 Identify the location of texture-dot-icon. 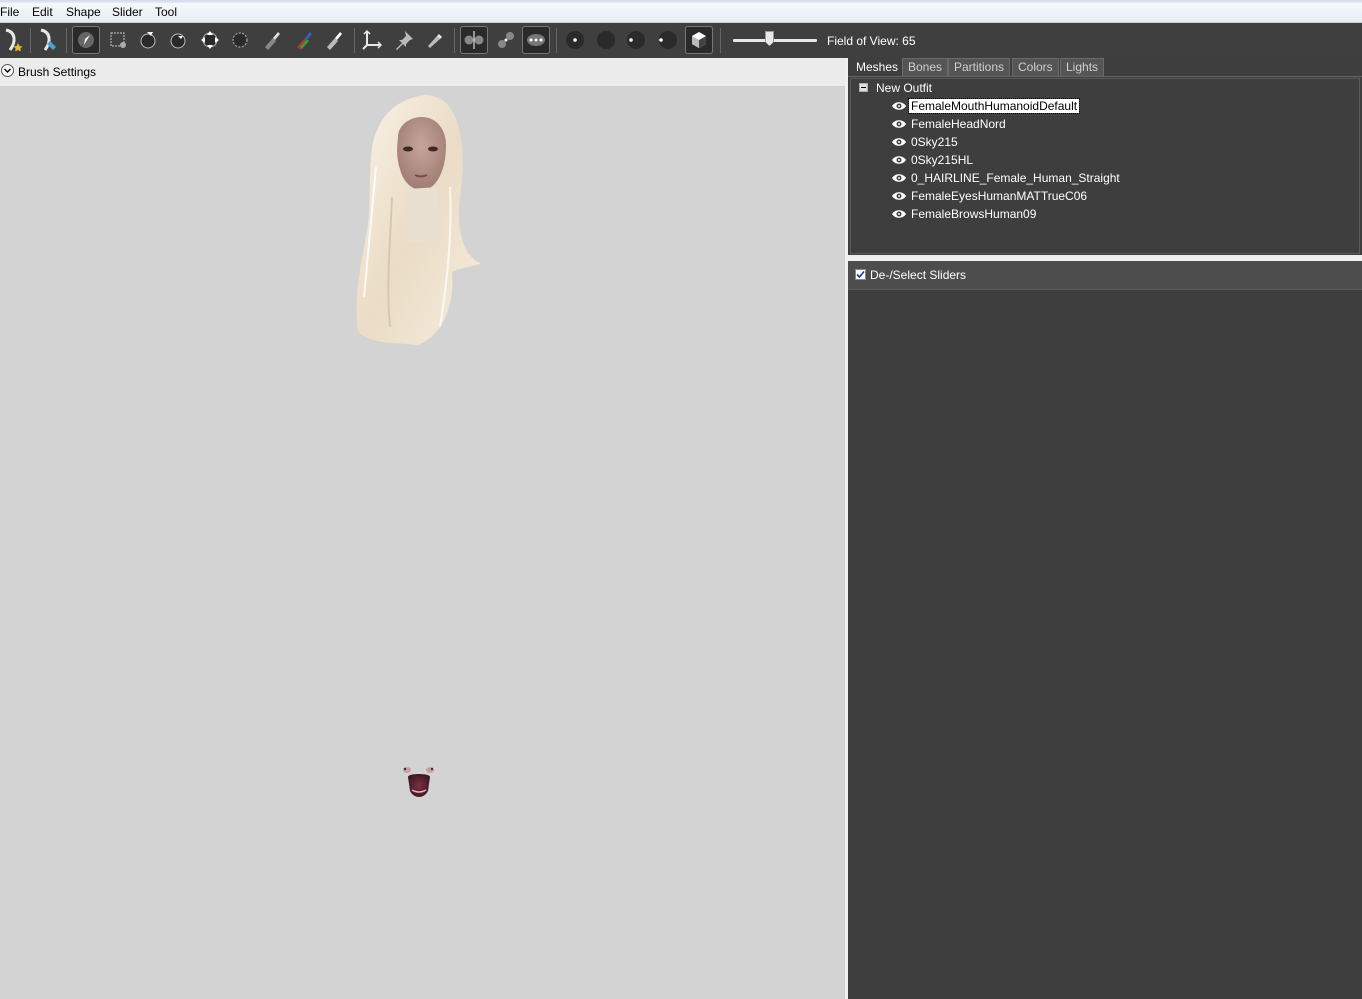
(668, 40).